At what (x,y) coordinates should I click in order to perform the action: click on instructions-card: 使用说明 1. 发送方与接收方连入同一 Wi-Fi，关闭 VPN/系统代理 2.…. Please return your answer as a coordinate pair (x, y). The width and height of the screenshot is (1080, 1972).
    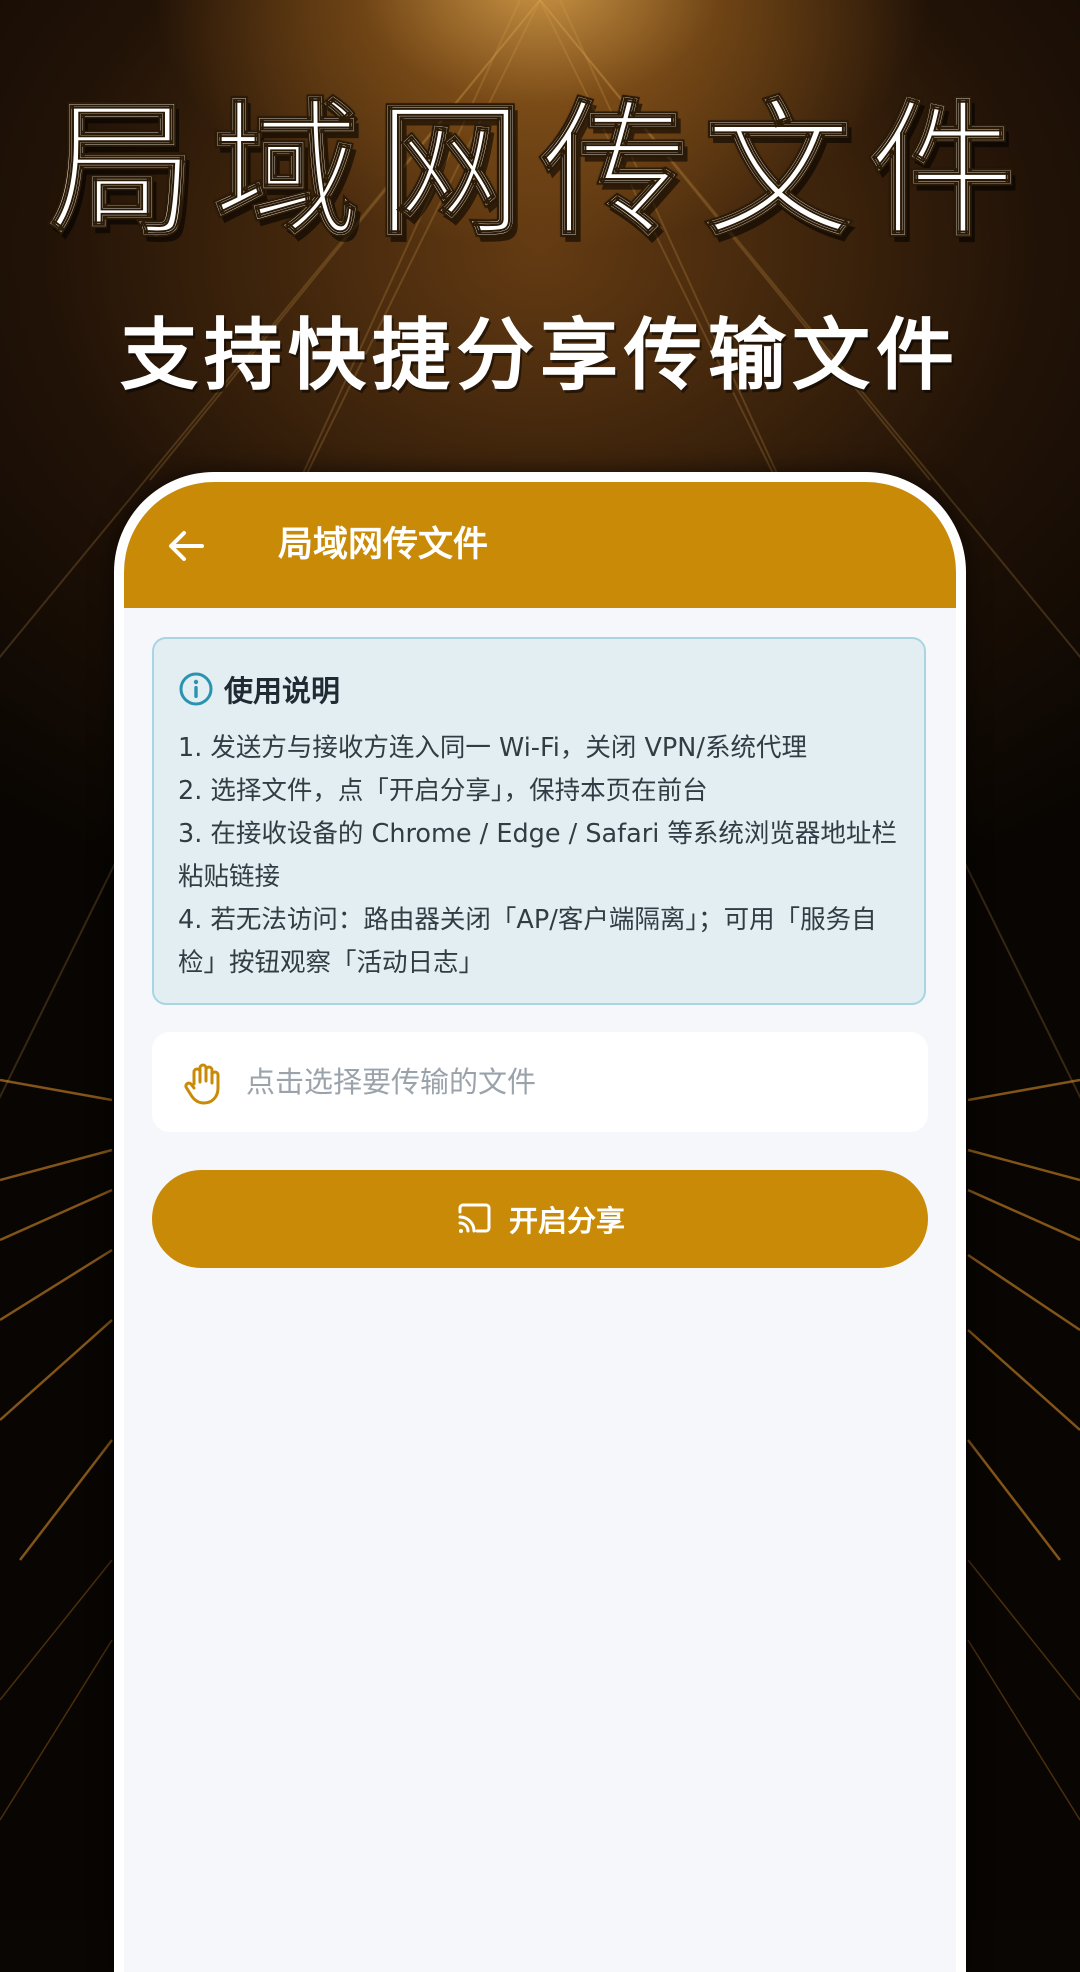
    Looking at the image, I should click on (539, 821).